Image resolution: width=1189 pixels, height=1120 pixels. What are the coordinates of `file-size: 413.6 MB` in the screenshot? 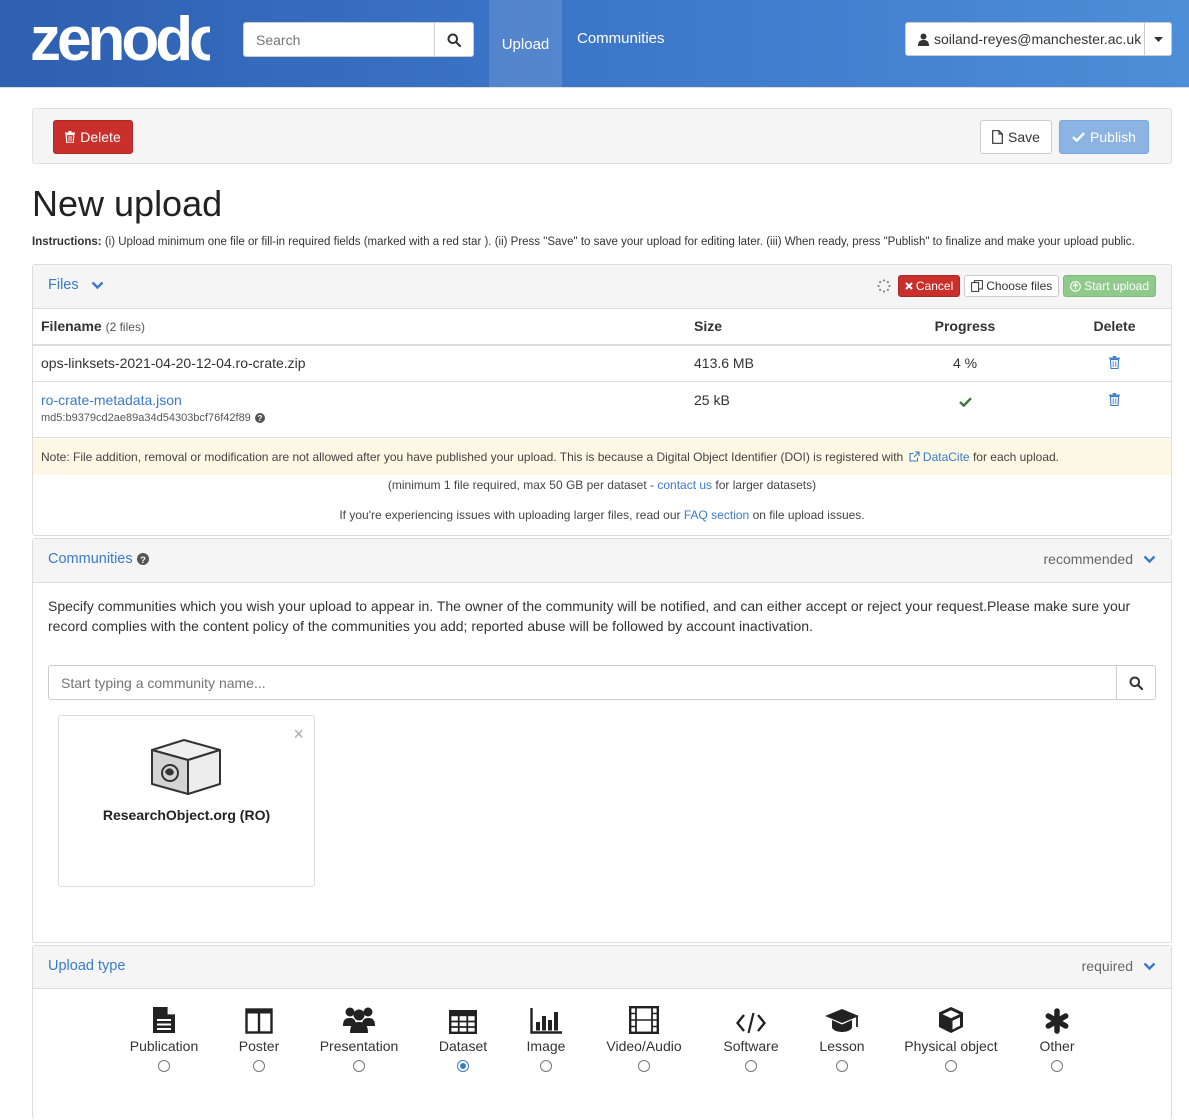 It's located at (779, 363).